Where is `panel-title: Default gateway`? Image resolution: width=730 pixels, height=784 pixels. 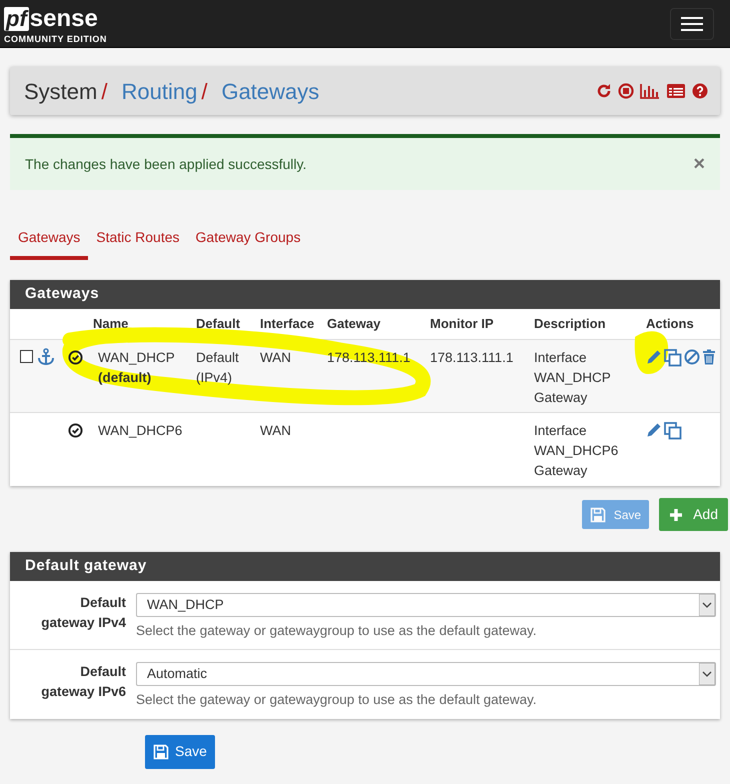
panel-title: Default gateway is located at coordinates (86, 566).